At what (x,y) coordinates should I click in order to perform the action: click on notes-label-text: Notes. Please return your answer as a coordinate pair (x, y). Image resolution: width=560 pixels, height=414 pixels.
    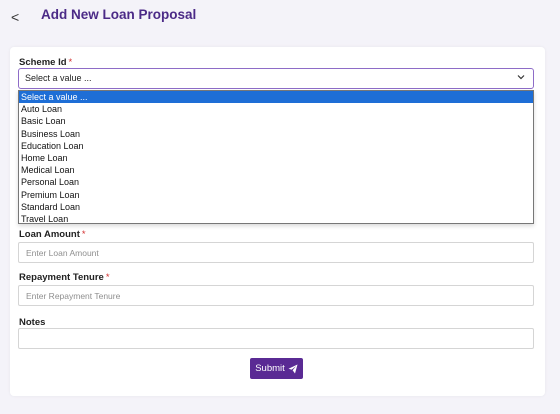
    Looking at the image, I should click on (32, 322).